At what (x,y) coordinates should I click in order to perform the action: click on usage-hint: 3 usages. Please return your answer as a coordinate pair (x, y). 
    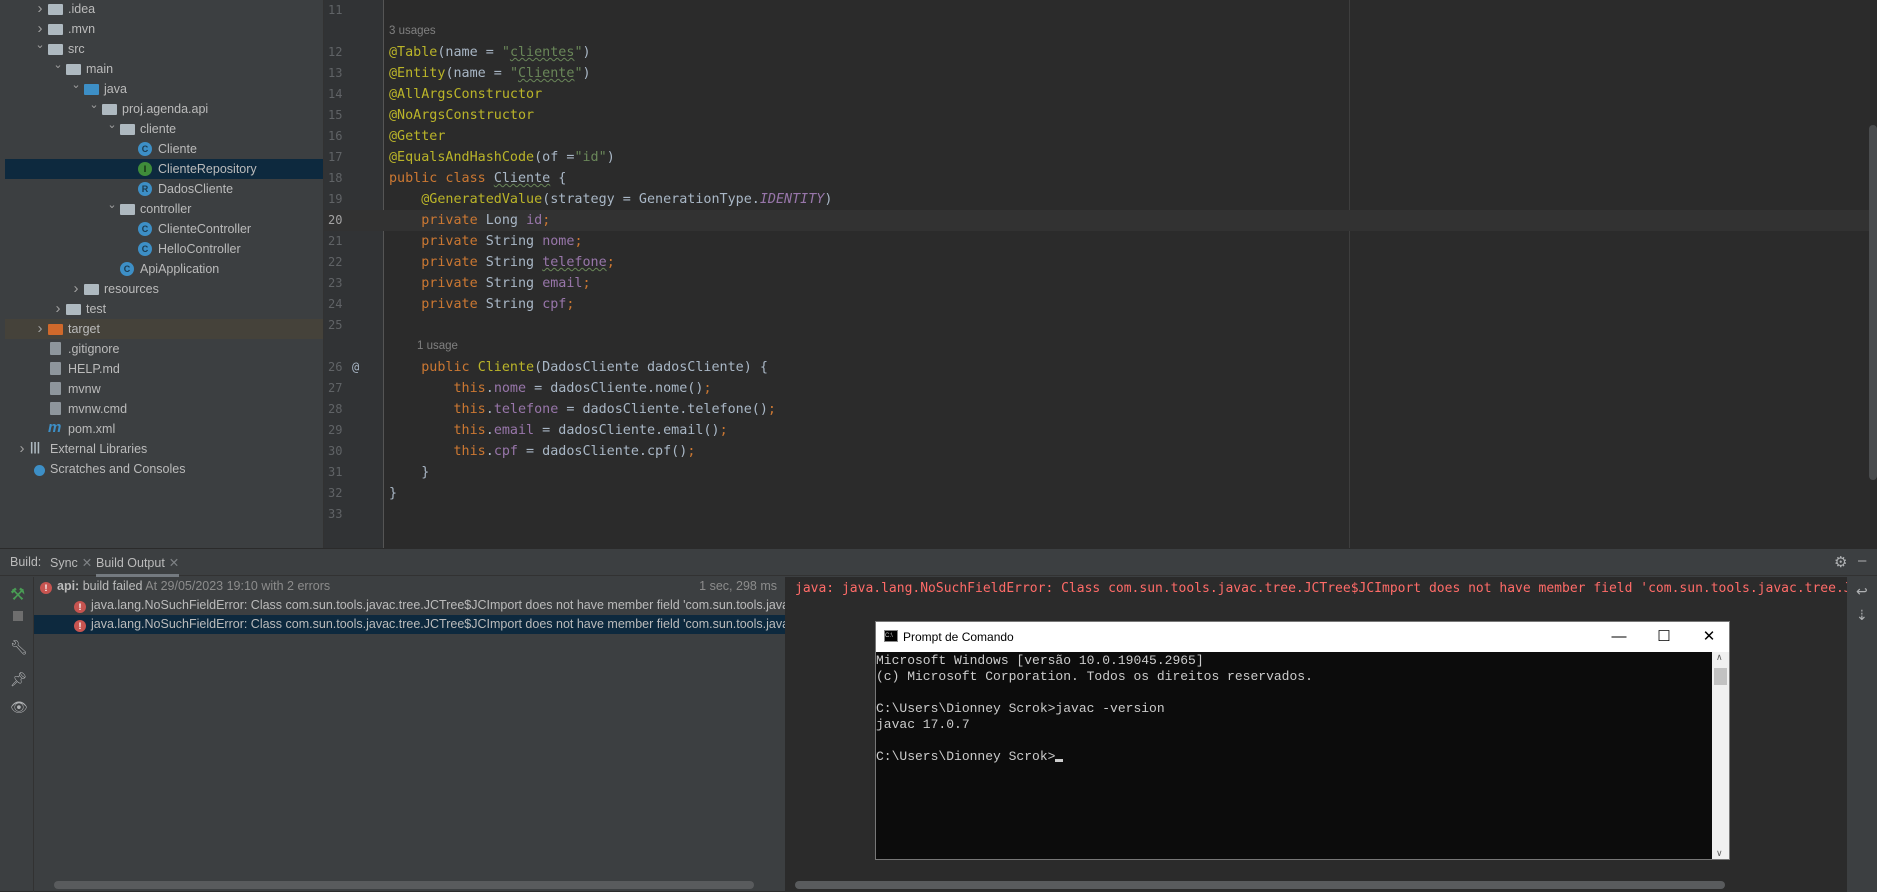
    Looking at the image, I should click on (1100, 31).